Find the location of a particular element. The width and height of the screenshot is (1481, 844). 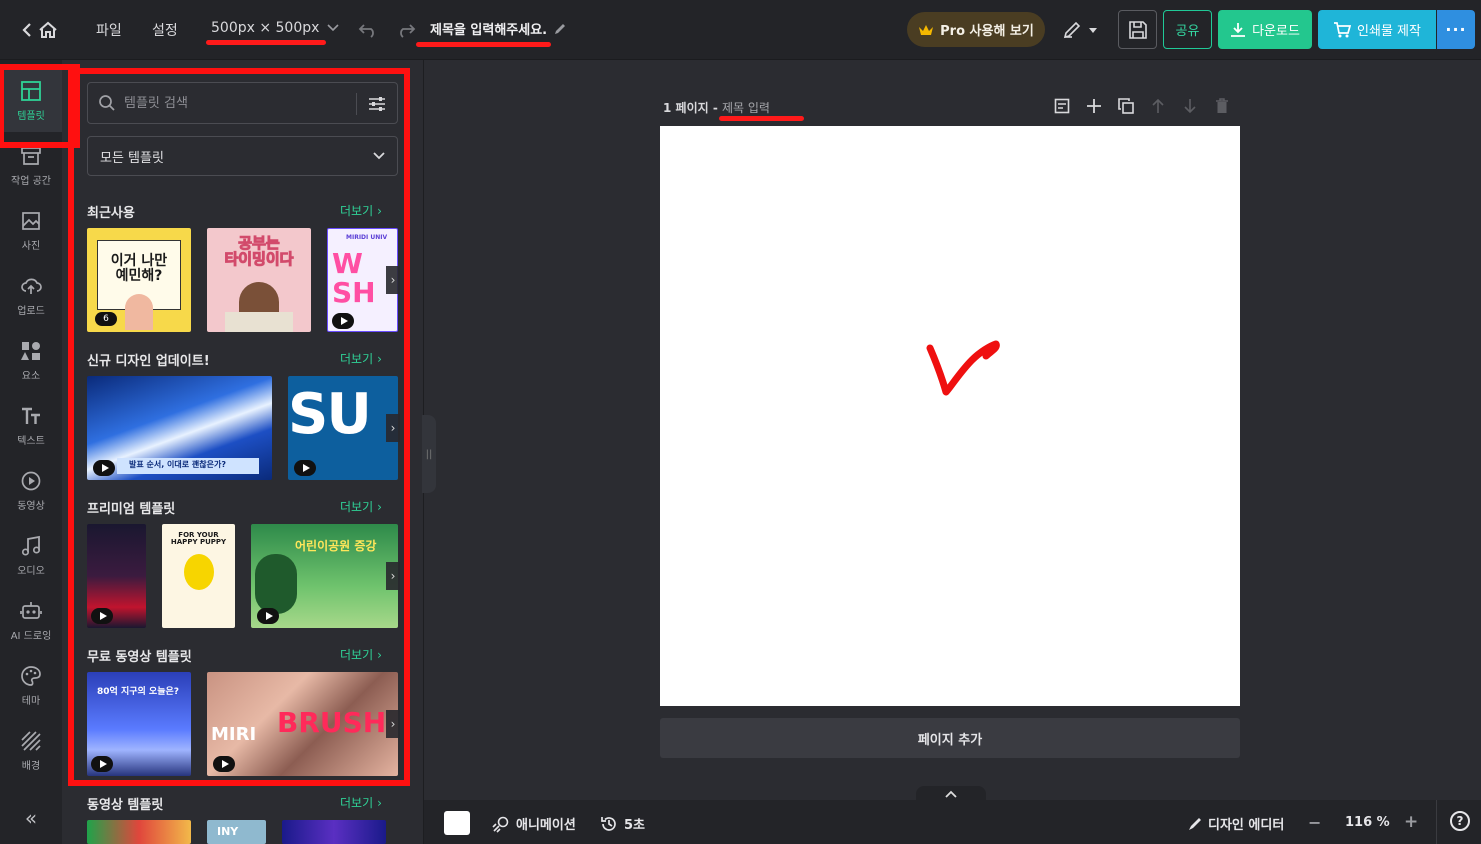

rail-label: 작업 공간 is located at coordinates (31, 181).